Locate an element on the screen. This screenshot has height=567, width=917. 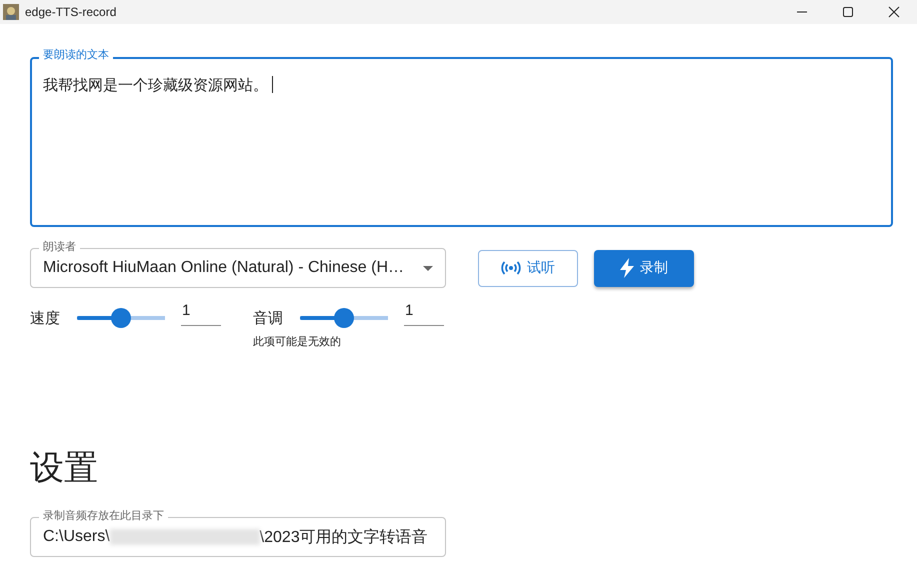
slider-label: 速度 is located at coordinates (45, 318).